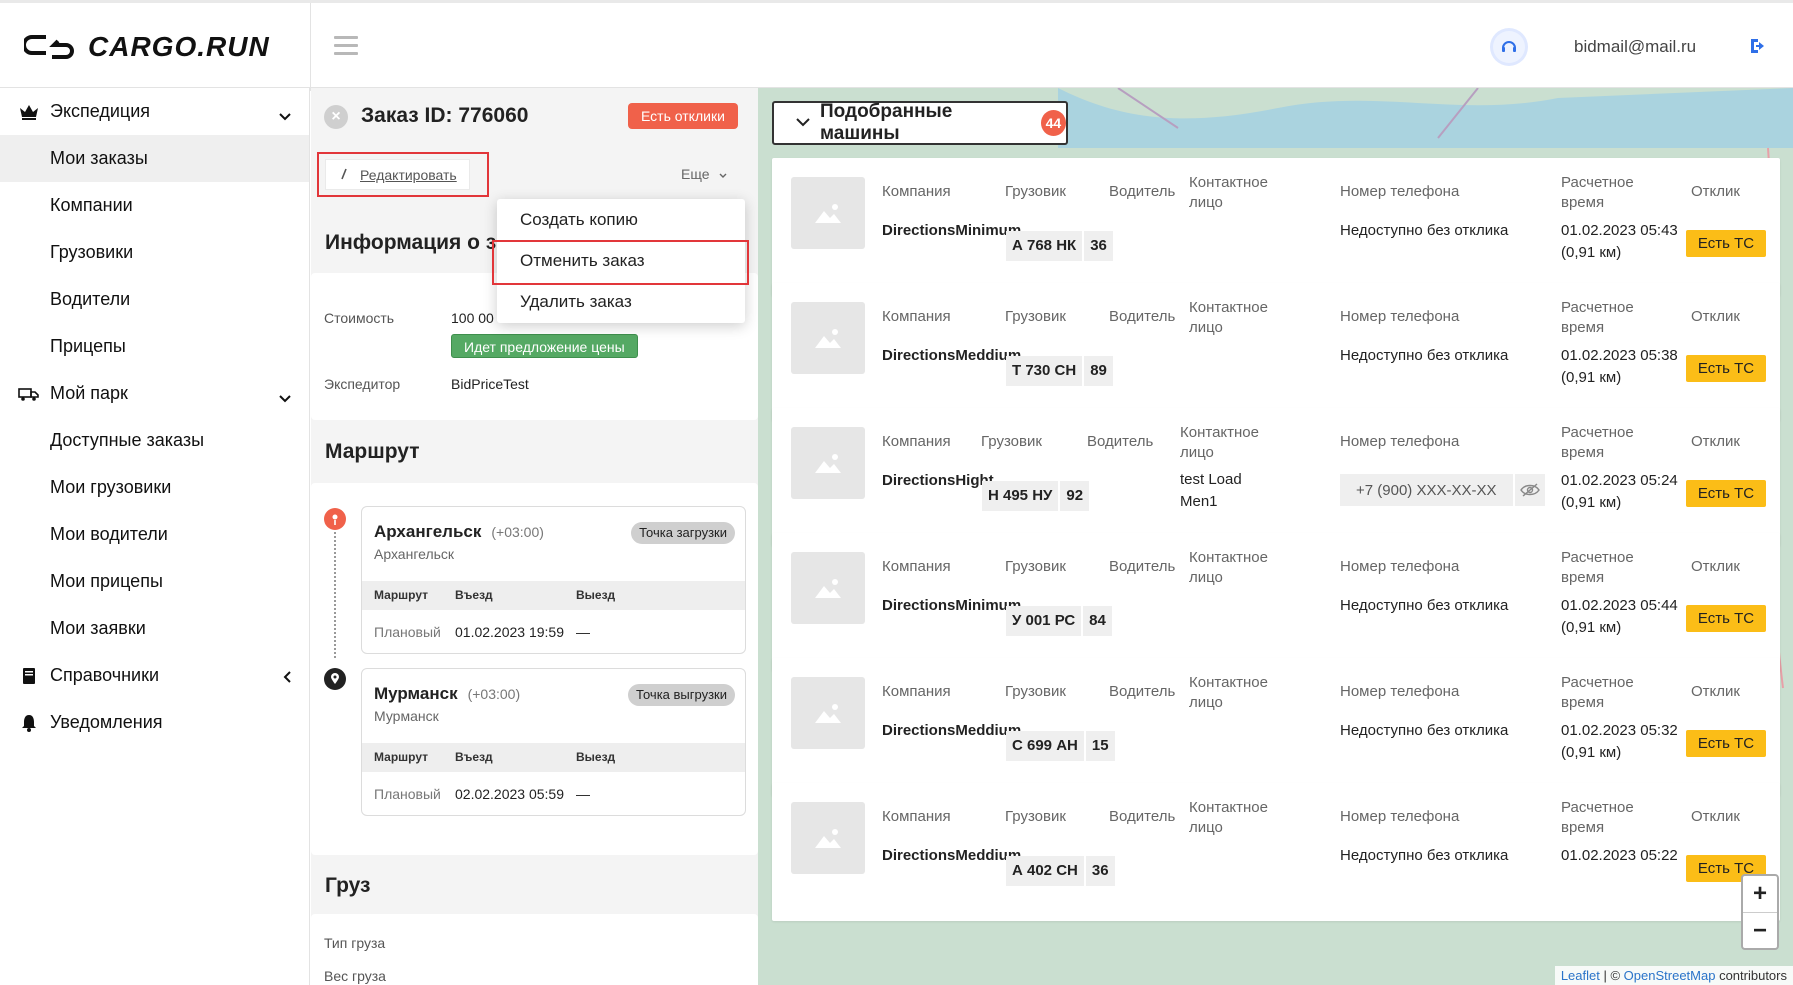 This screenshot has height=985, width=1793. I want to click on sidebar-item-label: Водители, so click(90, 299).